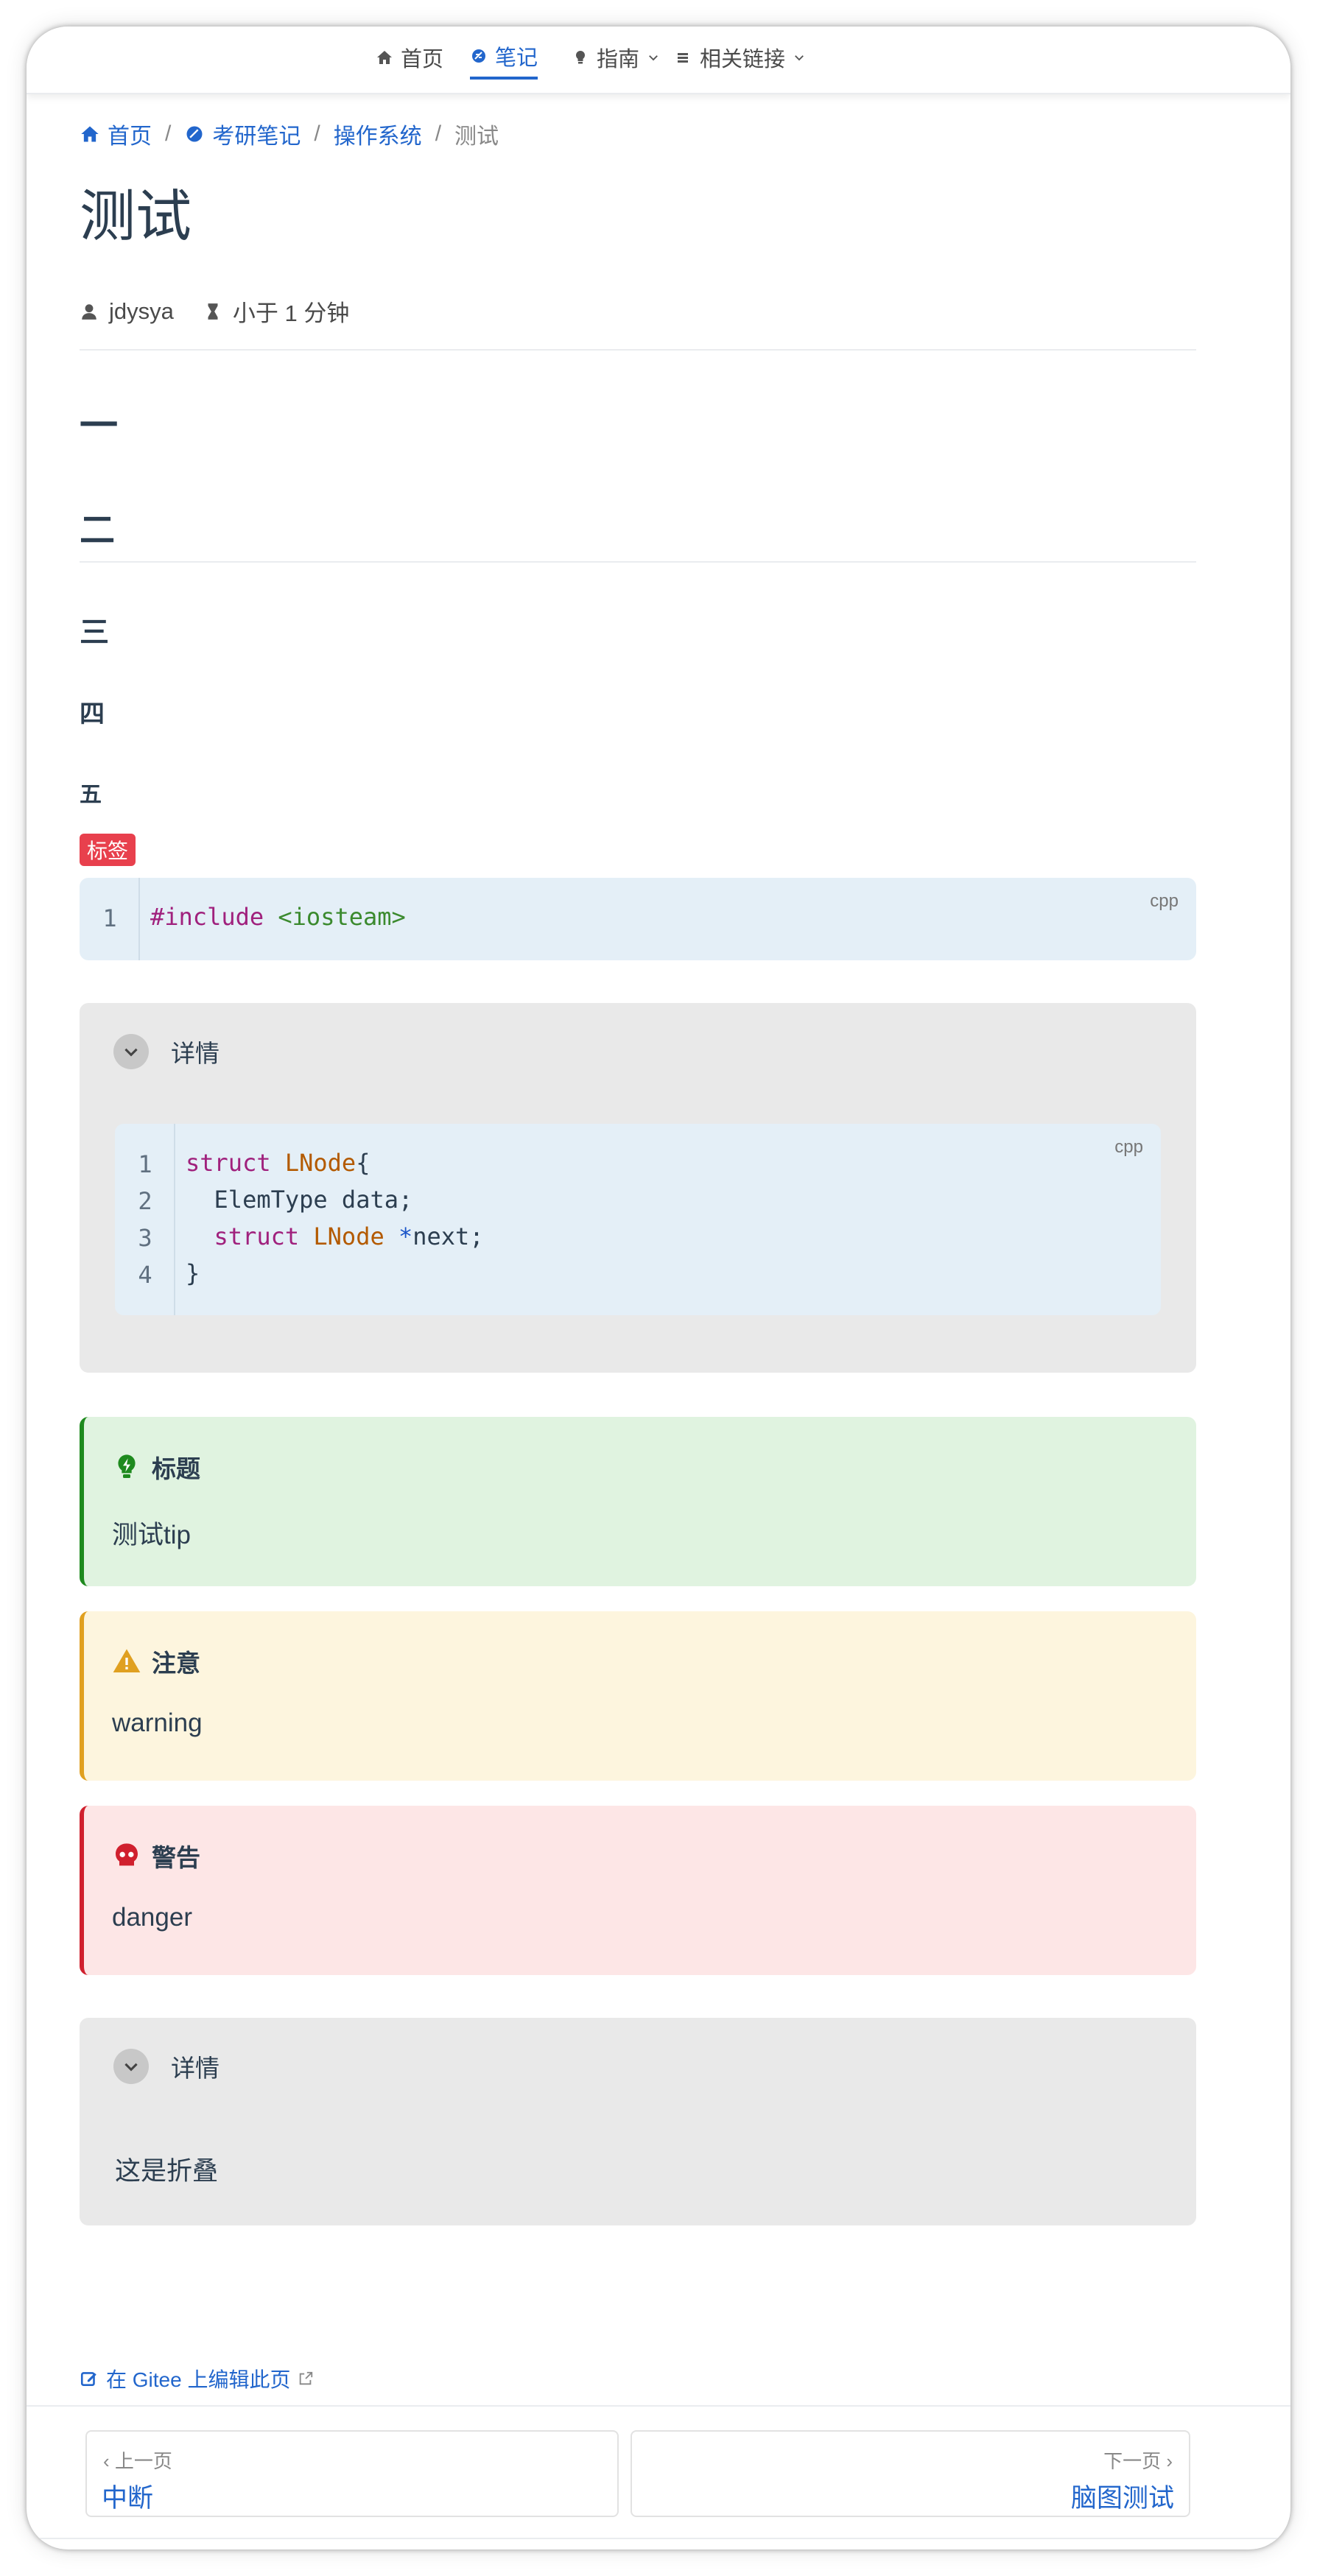  I want to click on callout-title: 注意, so click(156, 1661).